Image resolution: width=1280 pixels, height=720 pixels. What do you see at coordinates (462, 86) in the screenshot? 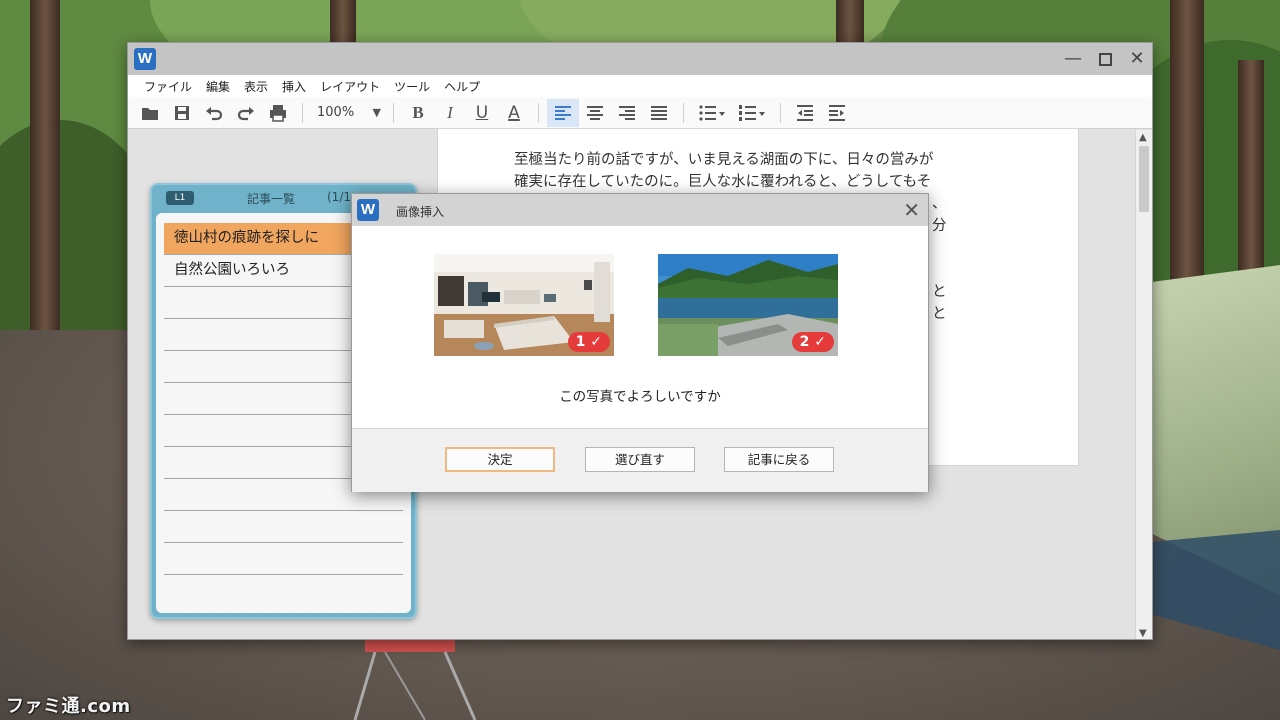
I see `menu-help: ヘルプ` at bounding box center [462, 86].